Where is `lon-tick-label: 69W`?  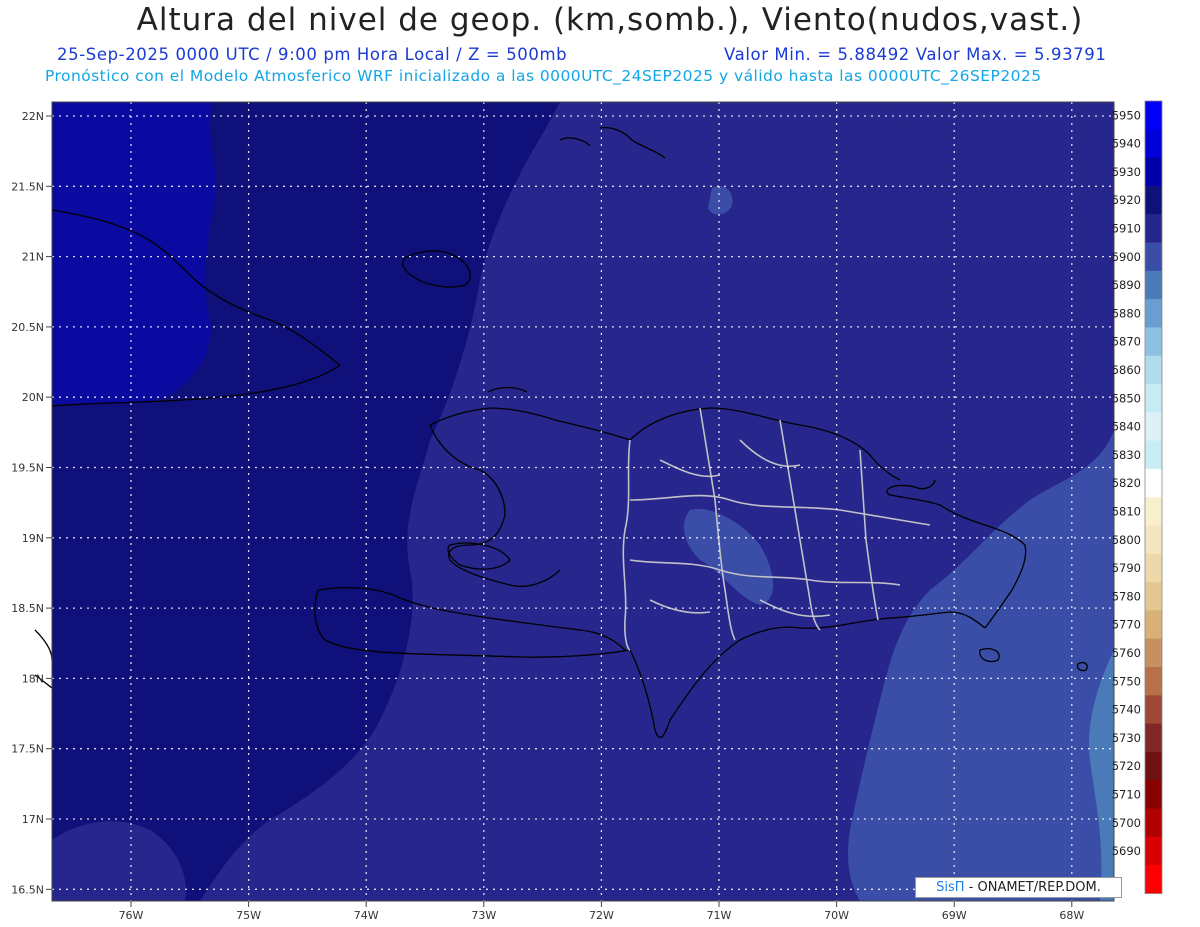
lon-tick-label: 69W is located at coordinates (954, 915).